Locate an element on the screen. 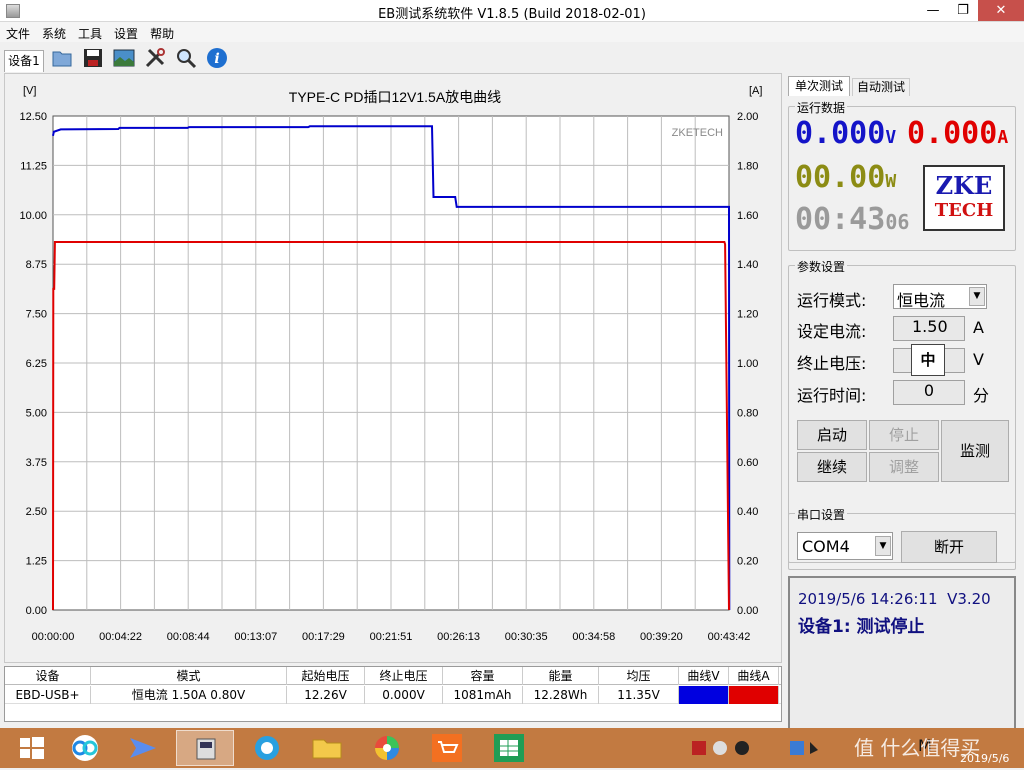 The height and width of the screenshot is (770, 1024). tab-auto-test: 自动测试 is located at coordinates (881, 87).